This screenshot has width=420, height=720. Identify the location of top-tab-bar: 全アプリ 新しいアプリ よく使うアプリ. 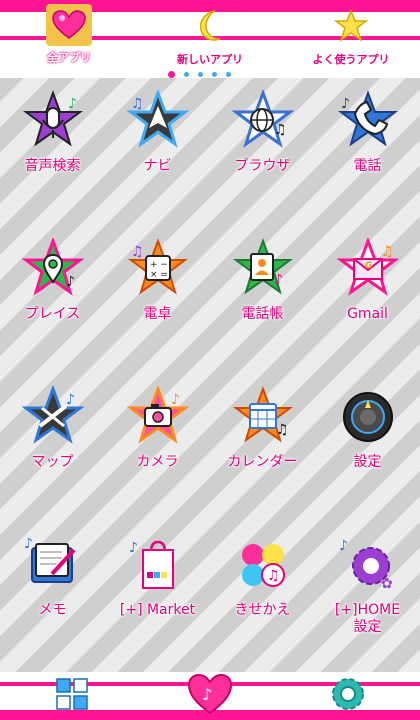
(210, 39).